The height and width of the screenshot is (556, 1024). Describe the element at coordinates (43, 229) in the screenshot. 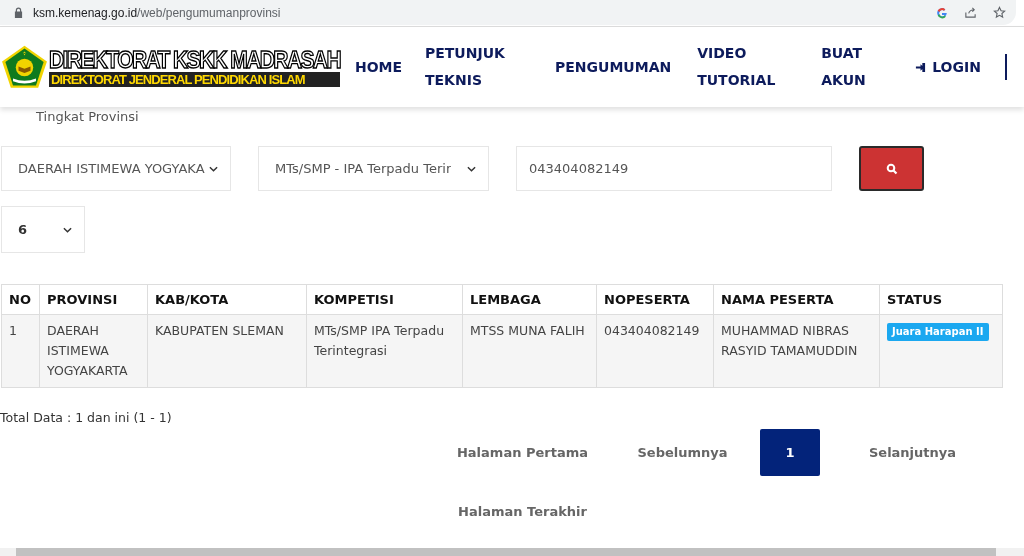

I see `page-size-select: 6` at that location.